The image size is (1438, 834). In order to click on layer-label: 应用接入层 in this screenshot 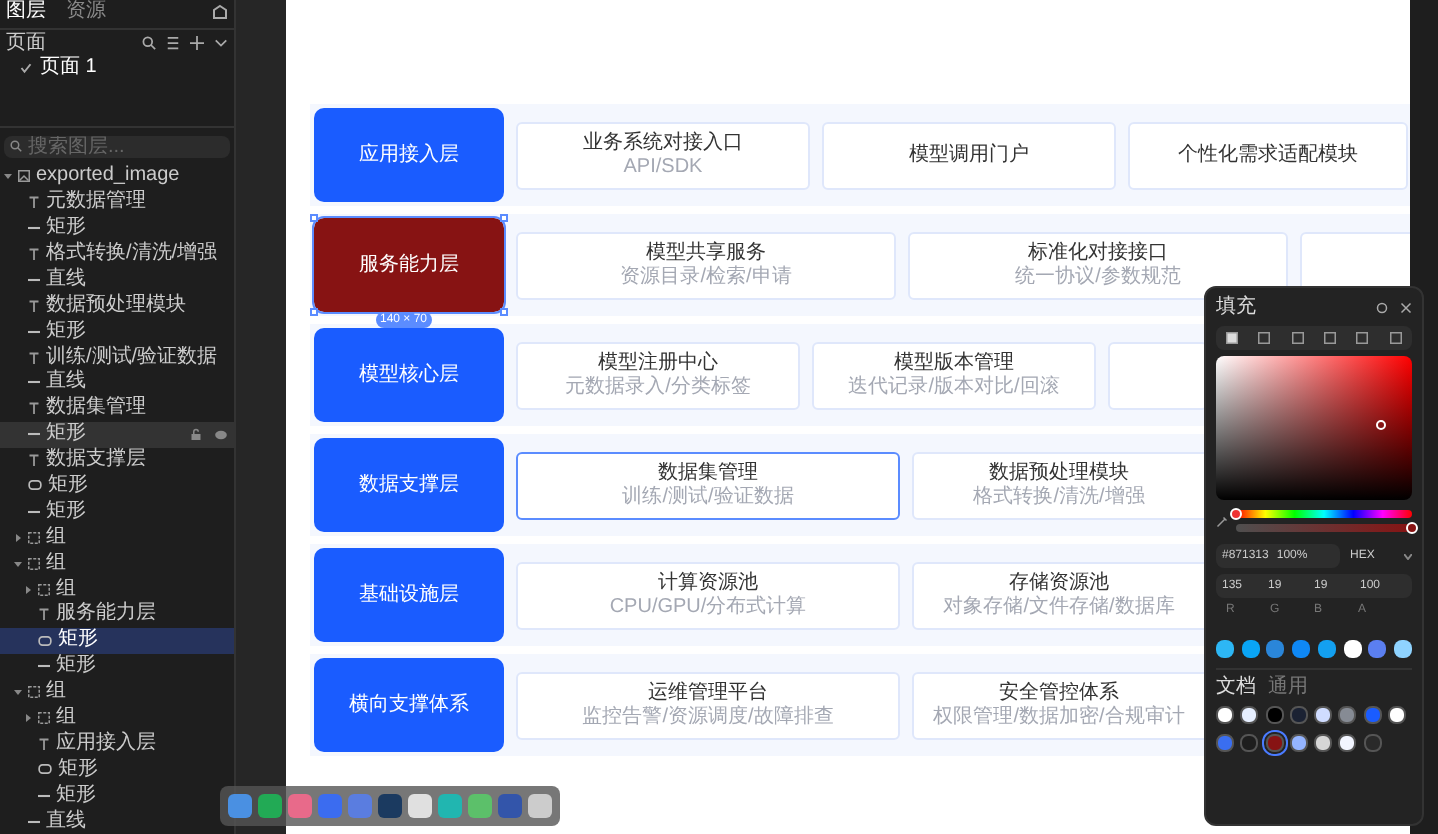, I will do `click(409, 155)`.